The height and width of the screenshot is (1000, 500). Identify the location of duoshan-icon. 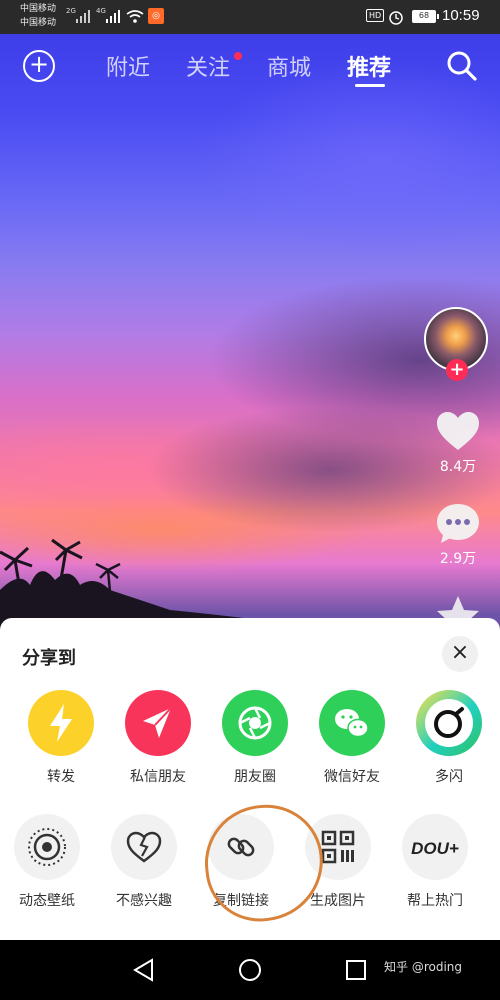
(449, 723).